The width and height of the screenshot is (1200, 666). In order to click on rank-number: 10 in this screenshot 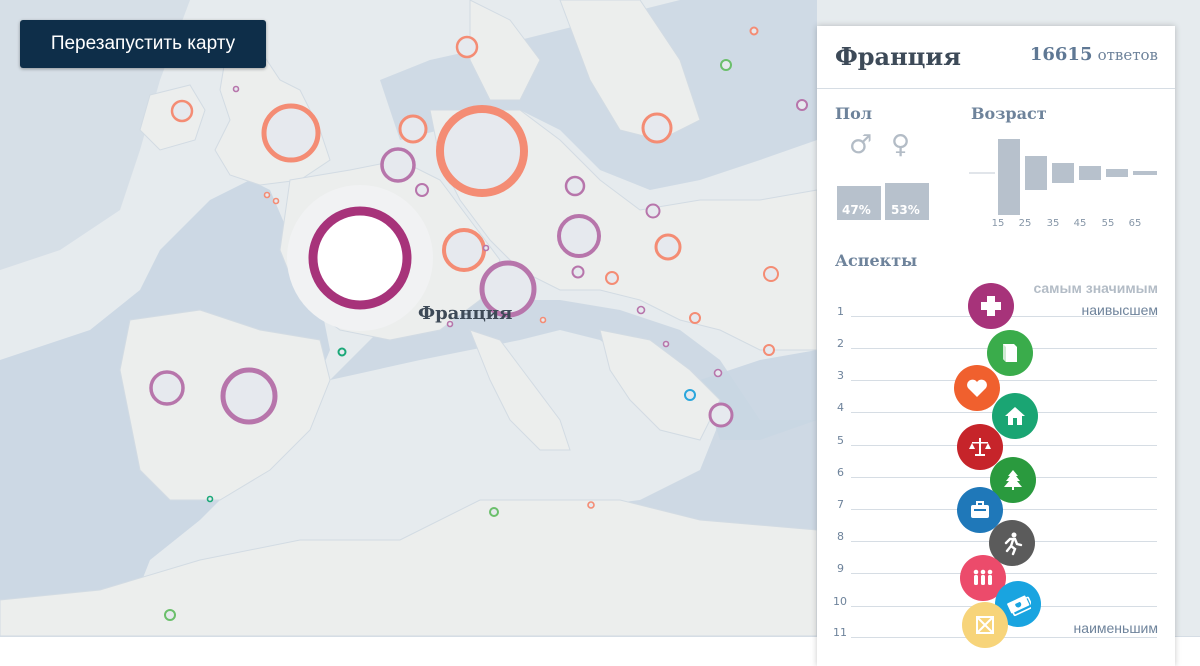, I will do `click(840, 601)`.